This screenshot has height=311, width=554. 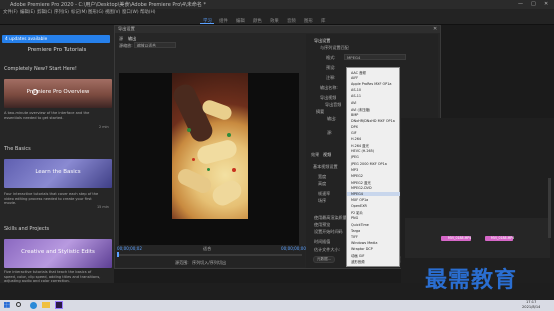 What do you see at coordinates (155, 45) in the screenshot?
I see `source-scaling-select: 缩放以适合` at bounding box center [155, 45].